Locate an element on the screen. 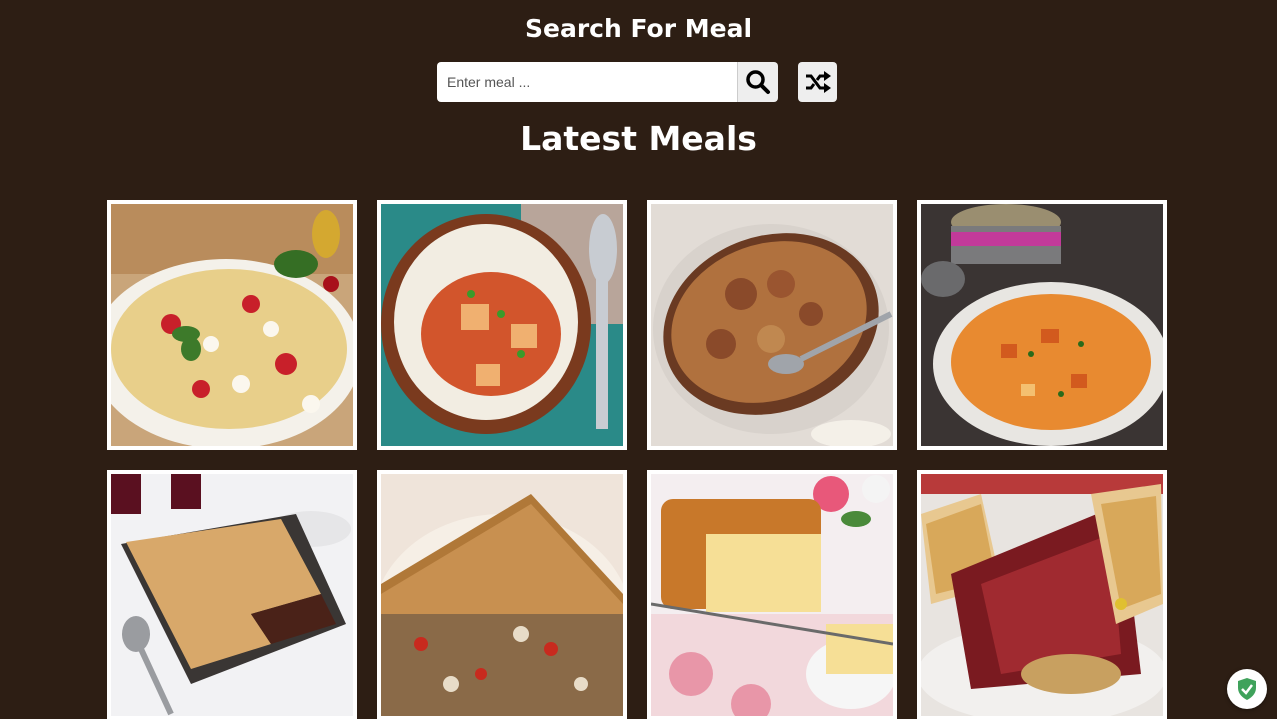 Image resolution: width=1277 pixels, height=719 pixels. search-title: Search For Meal is located at coordinates (638, 28).